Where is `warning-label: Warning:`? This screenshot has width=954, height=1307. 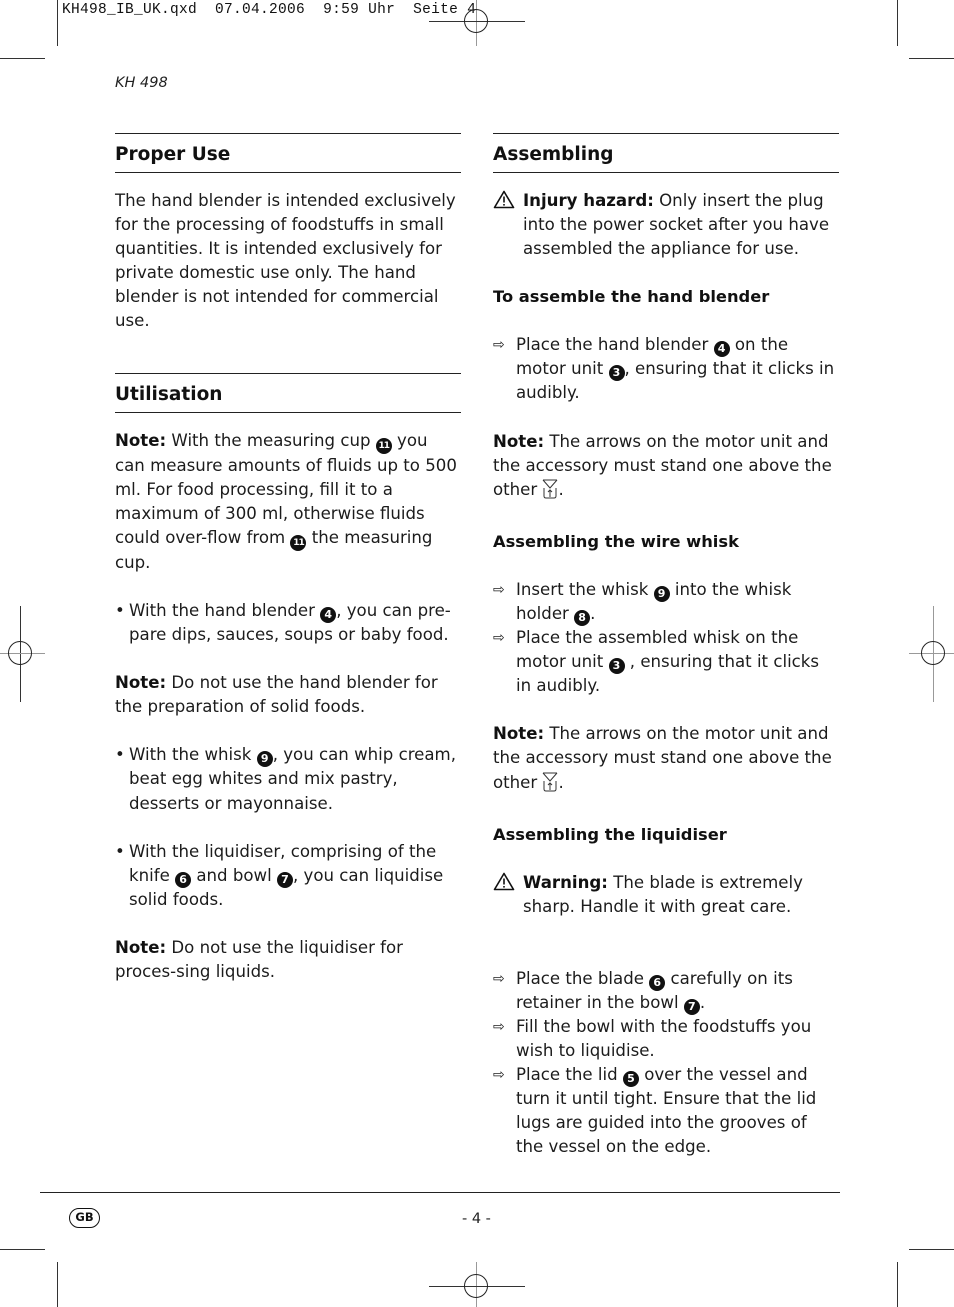
warning-label: Warning: is located at coordinates (565, 882).